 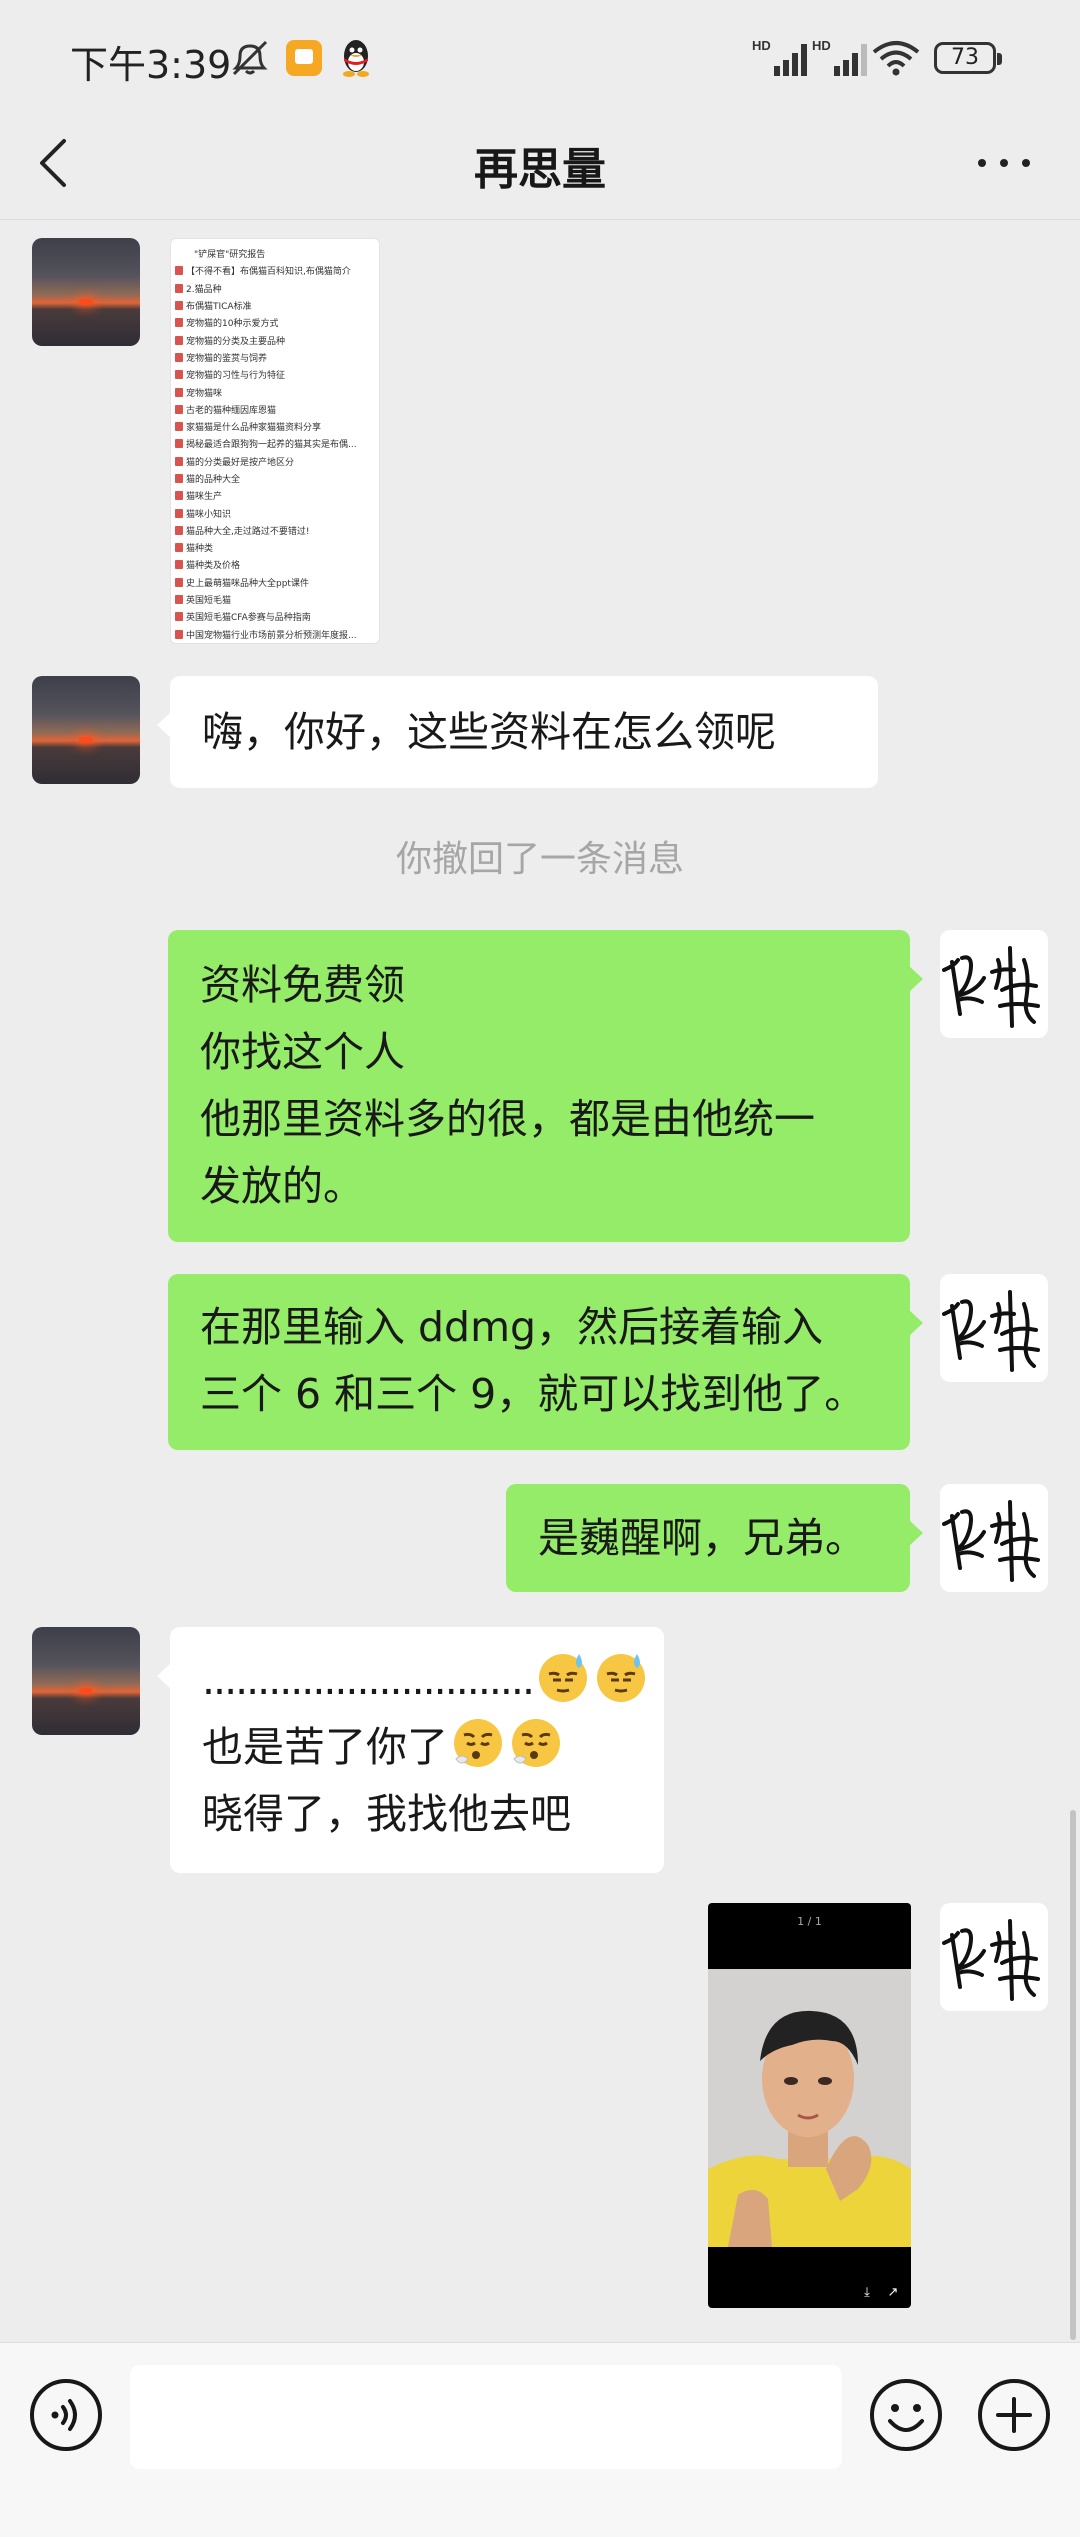 I want to click on more-dots-icon, so click(x=1004, y=163).